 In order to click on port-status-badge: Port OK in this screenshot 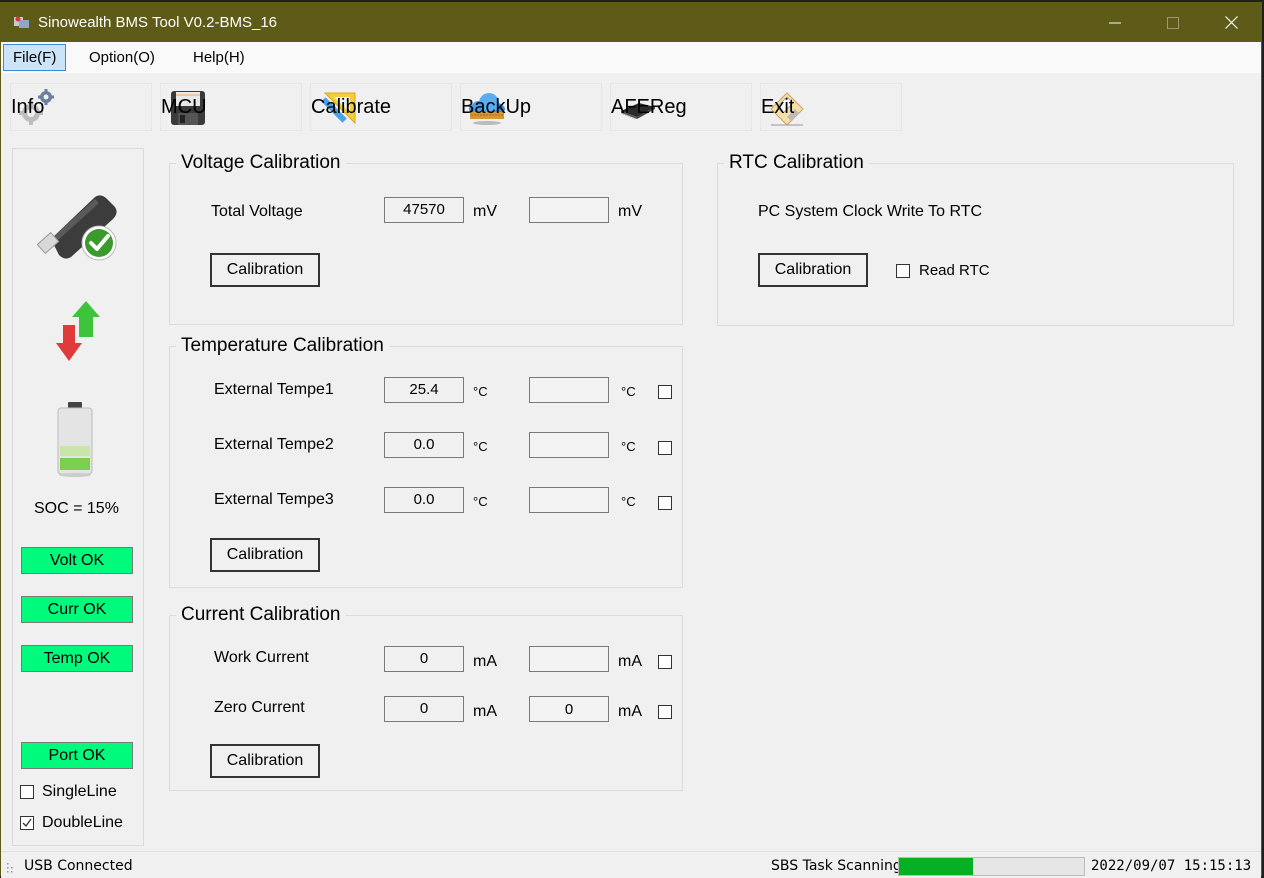, I will do `click(77, 755)`.